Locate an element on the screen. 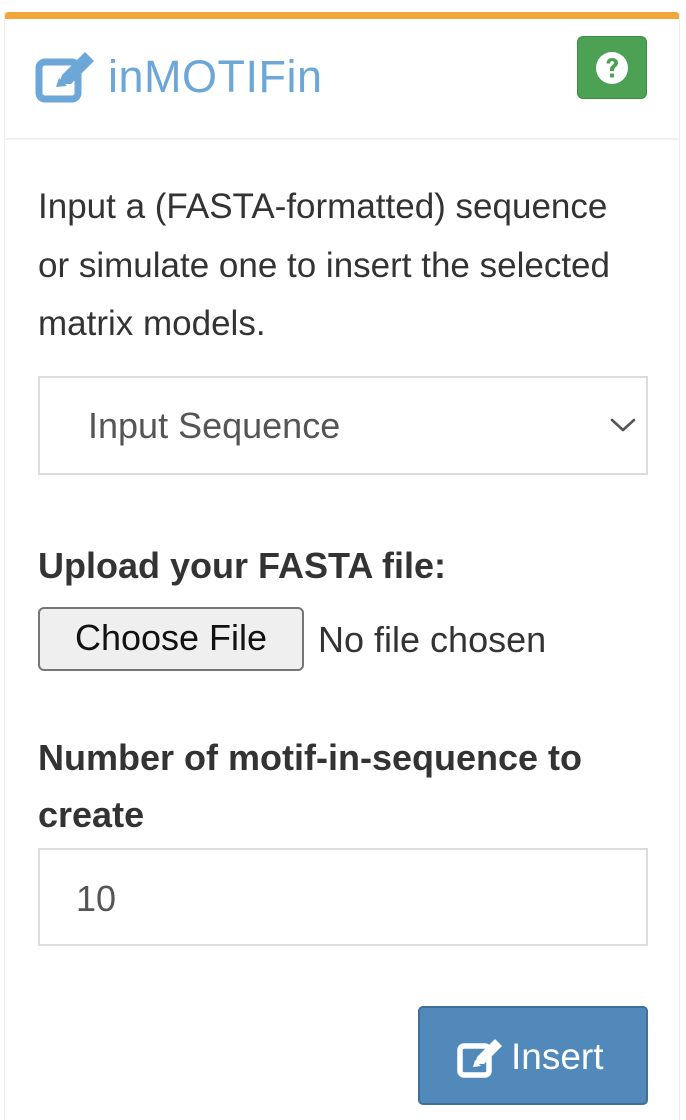  sequence-source-select: Input Sequence is located at coordinates (343, 425).